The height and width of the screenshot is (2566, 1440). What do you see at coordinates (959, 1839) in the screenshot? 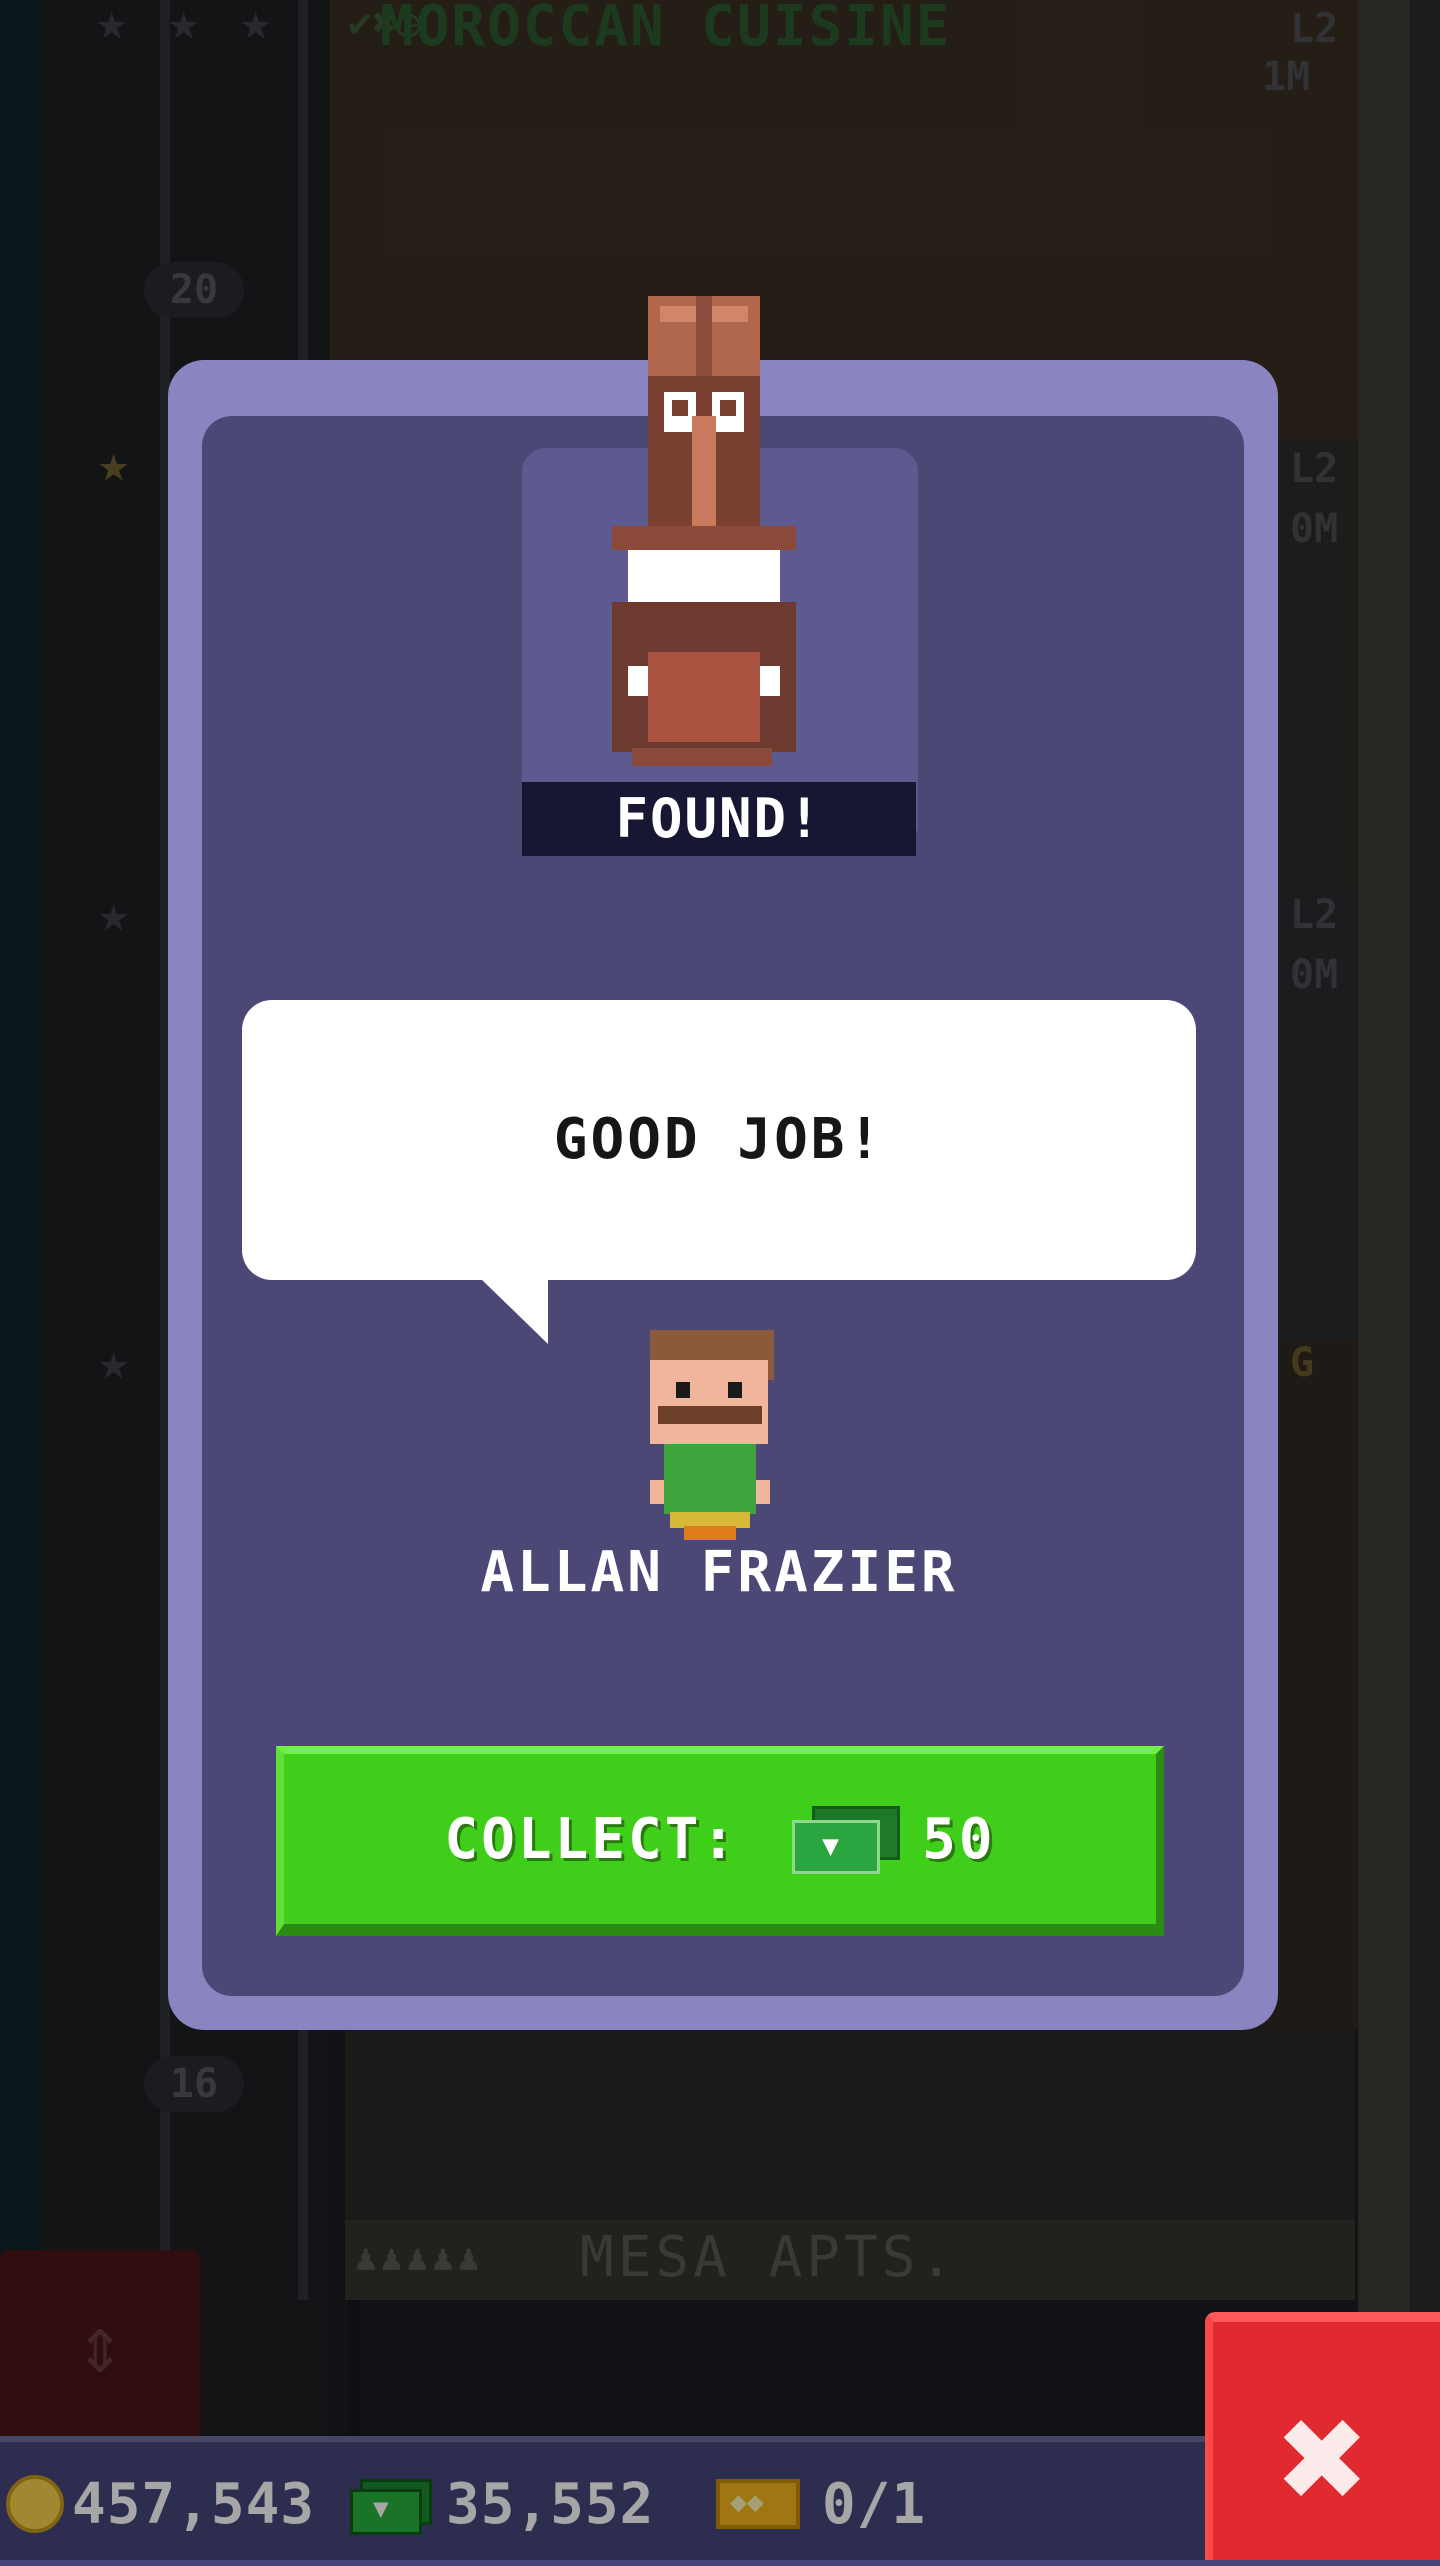
I see `collect-amount: 50` at bounding box center [959, 1839].